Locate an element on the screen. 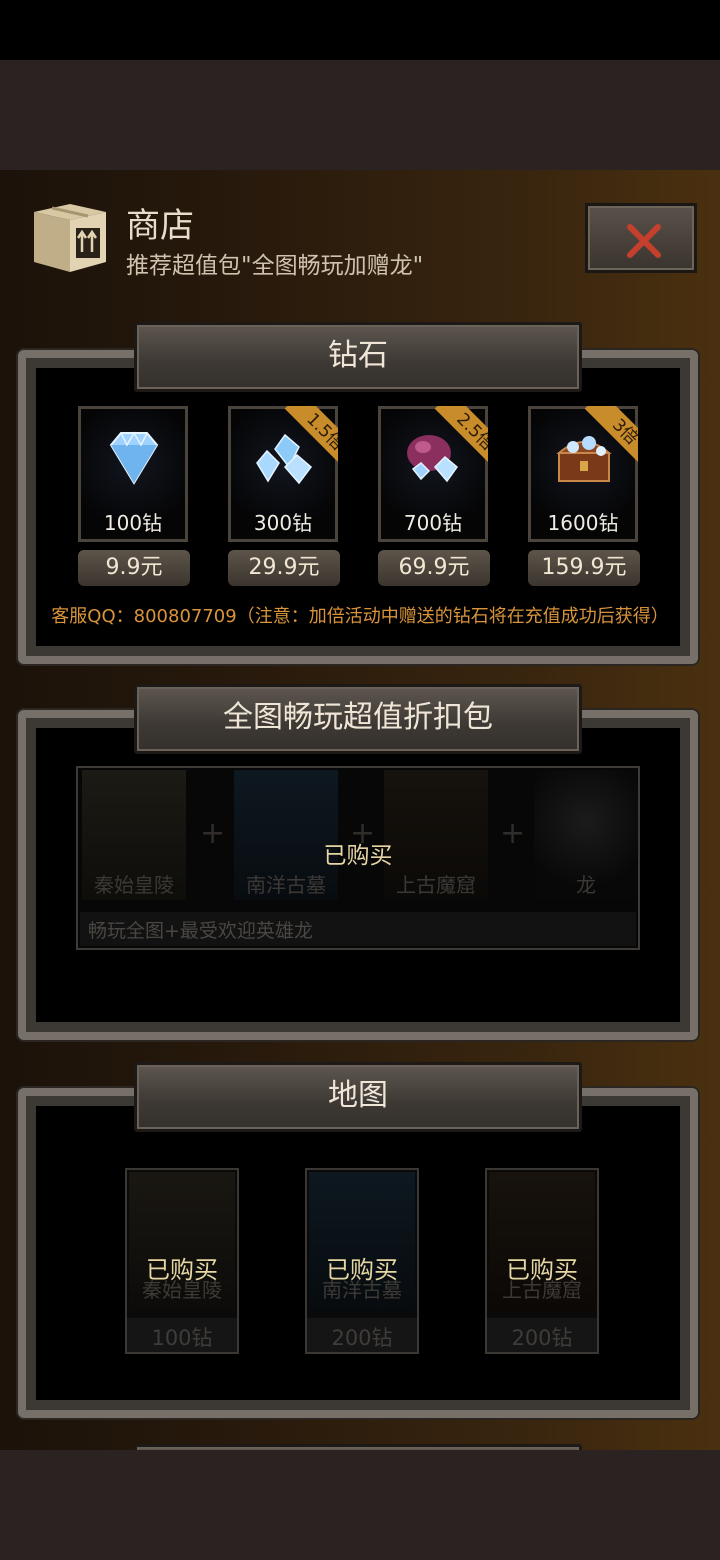 Image resolution: width=720 pixels, height=1560 pixels. bundle-thumb-qin: 秦始皇陵 is located at coordinates (134, 835).